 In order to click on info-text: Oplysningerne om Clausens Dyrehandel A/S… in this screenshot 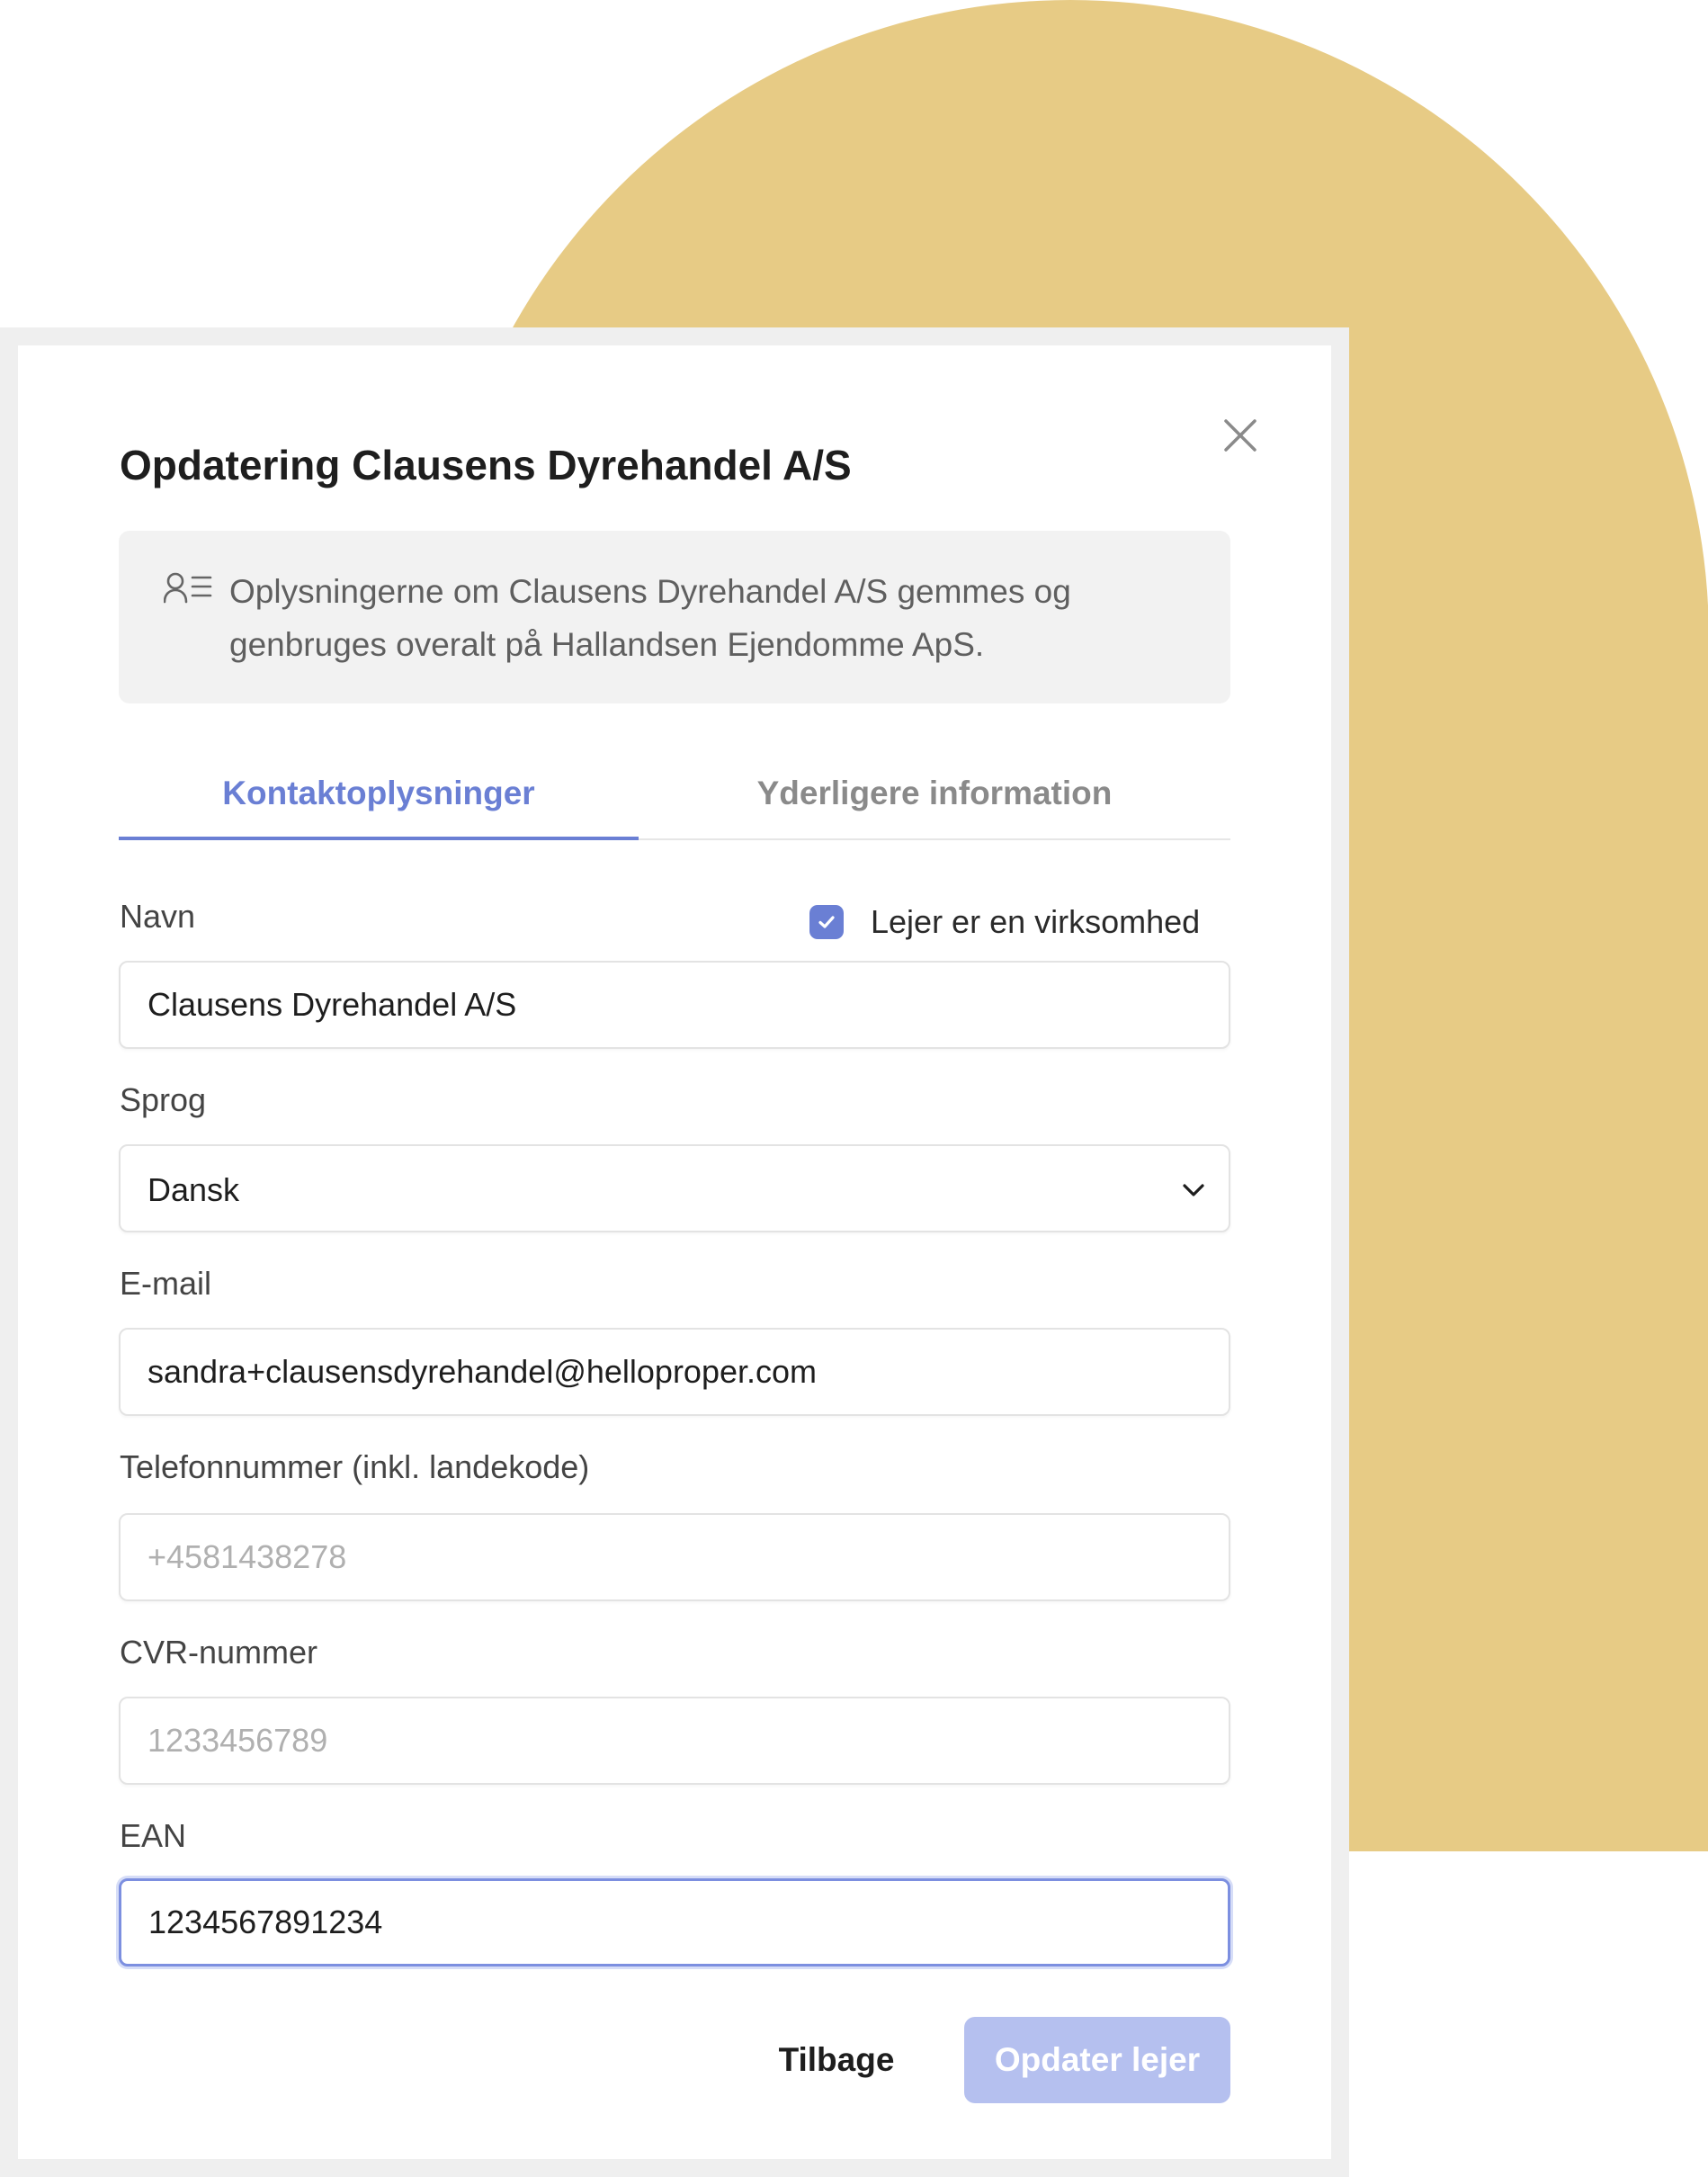, I will do `click(650, 618)`.